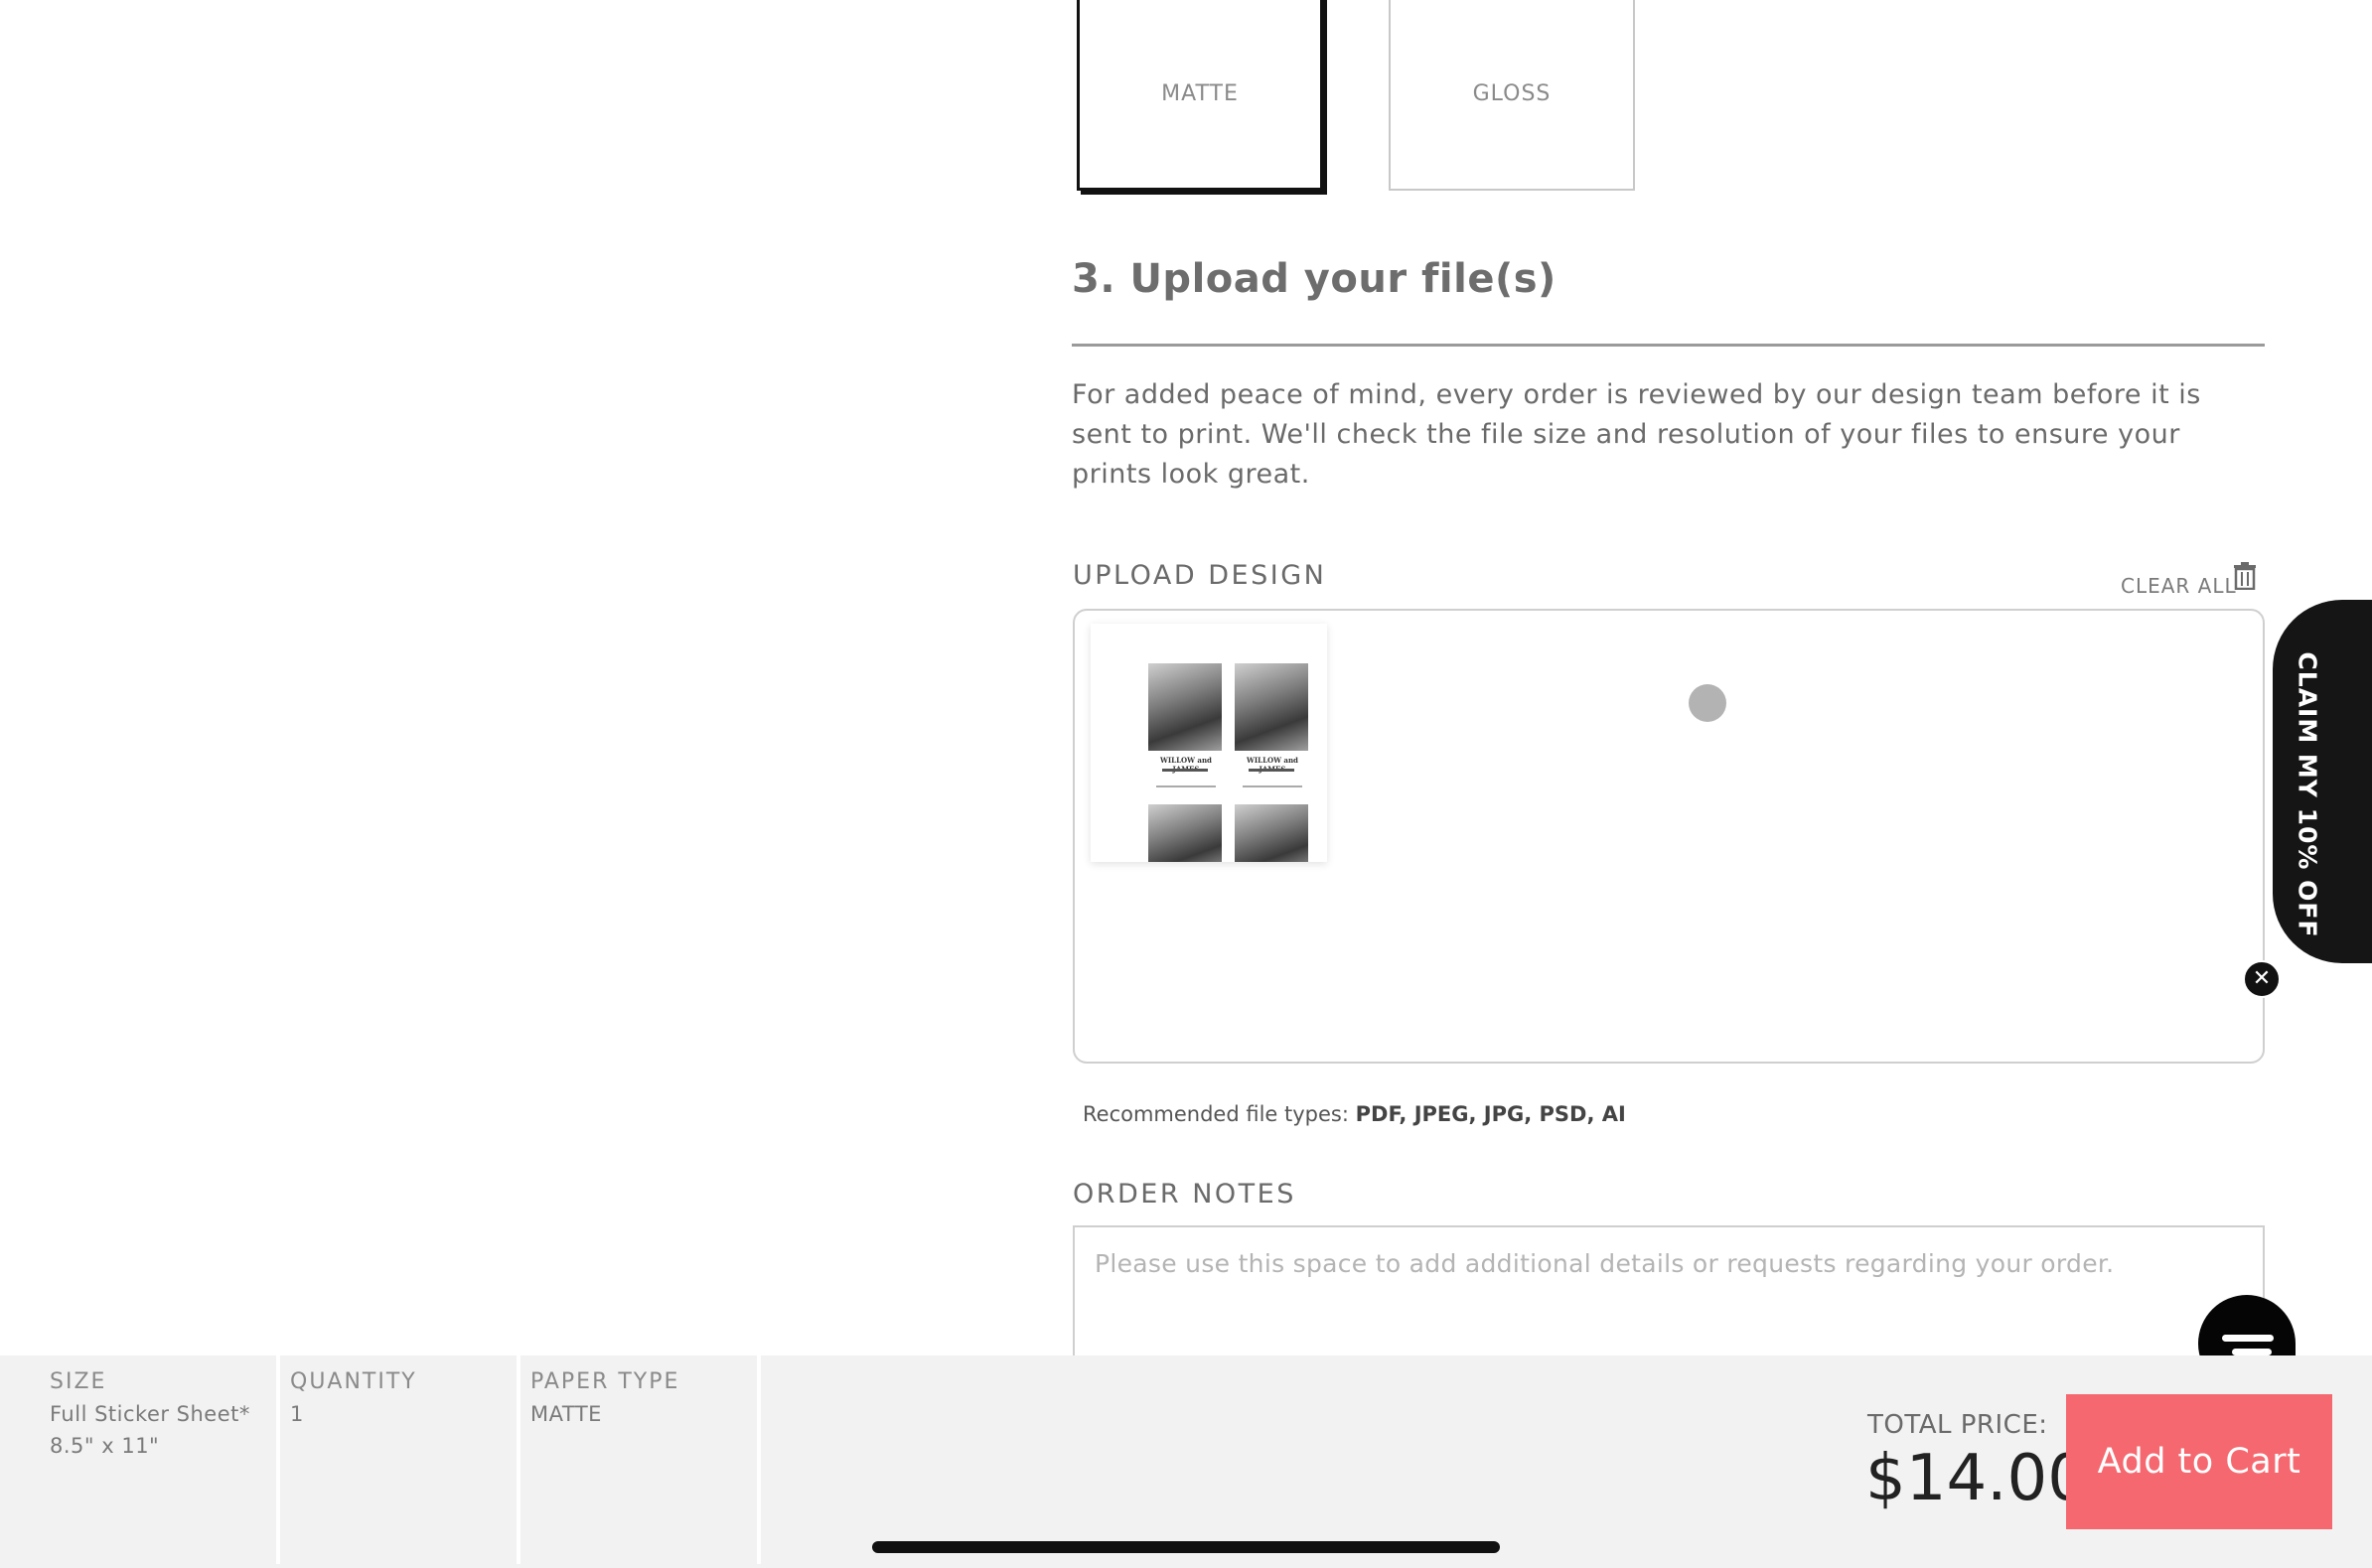  What do you see at coordinates (2245, 576) in the screenshot?
I see `trash-icon` at bounding box center [2245, 576].